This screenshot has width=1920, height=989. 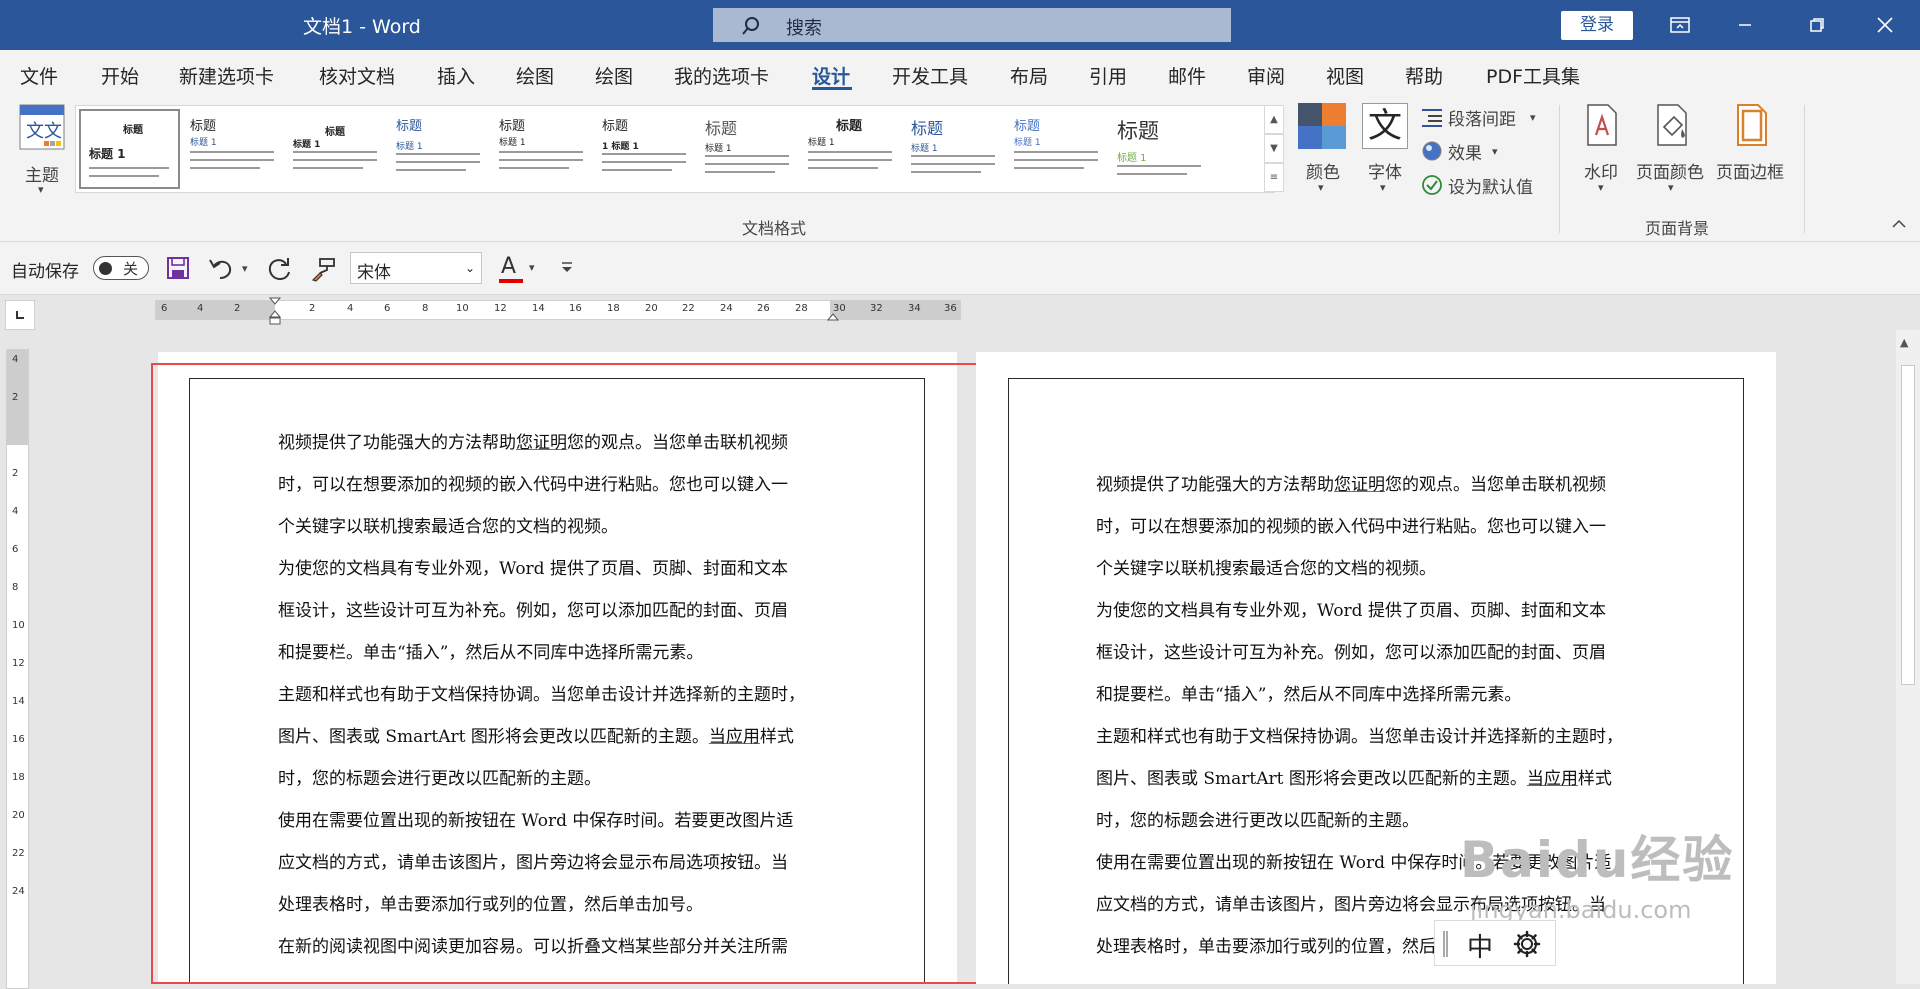 What do you see at coordinates (726, 308) in the screenshot?
I see `ruler-number: 24` at bounding box center [726, 308].